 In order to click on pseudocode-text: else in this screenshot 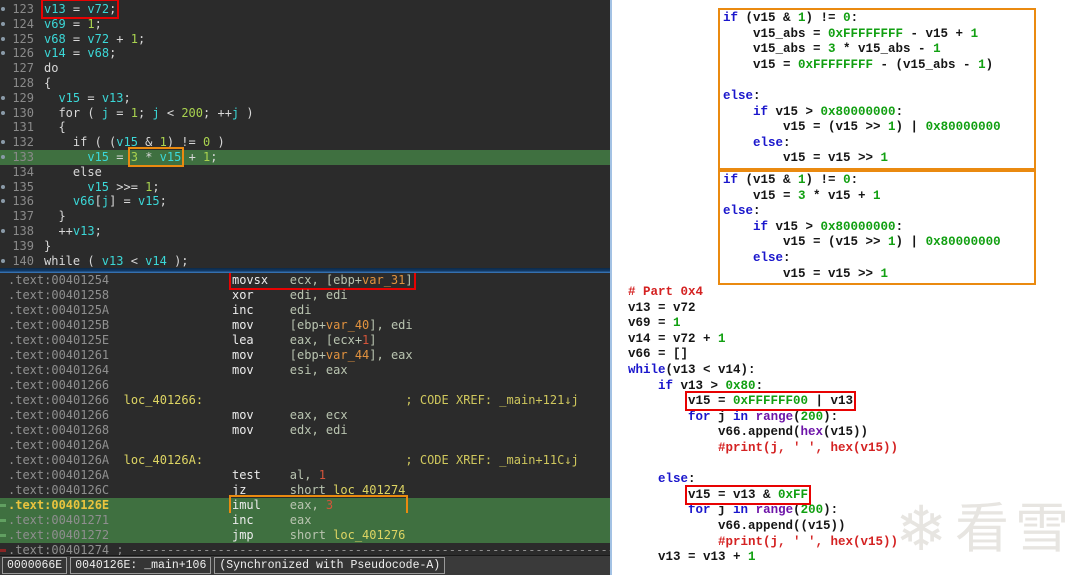, I will do `click(73, 171)`.